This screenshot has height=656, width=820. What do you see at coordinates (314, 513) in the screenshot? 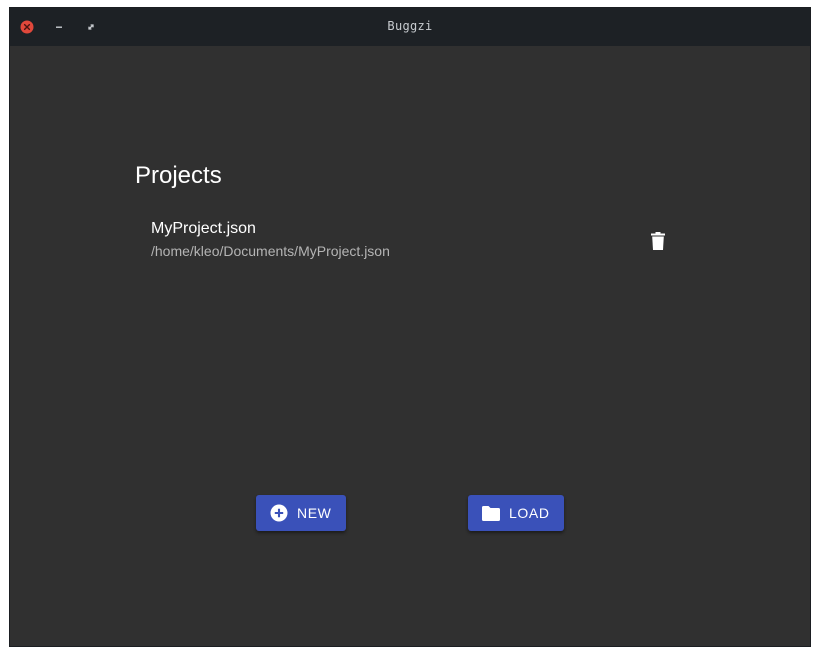
I see `new-button-label: NEW` at bounding box center [314, 513].